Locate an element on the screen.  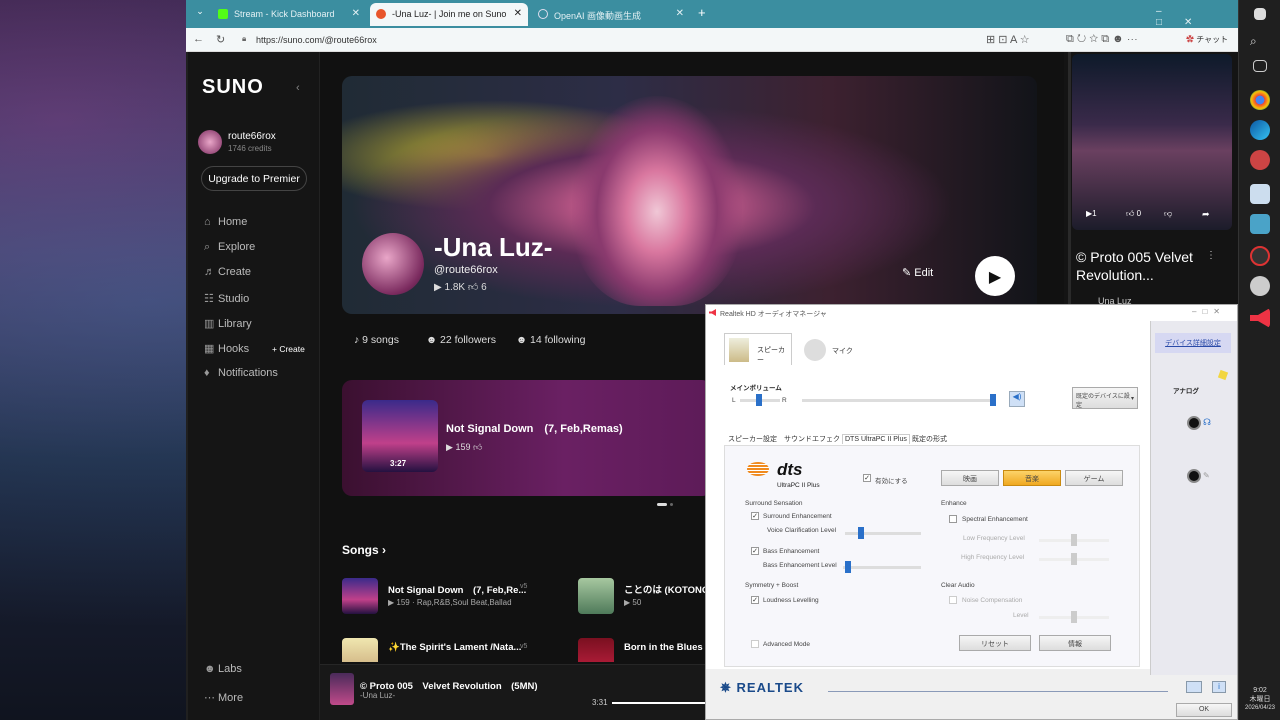
tab-mic: マイク is located at coordinates (830, 351).